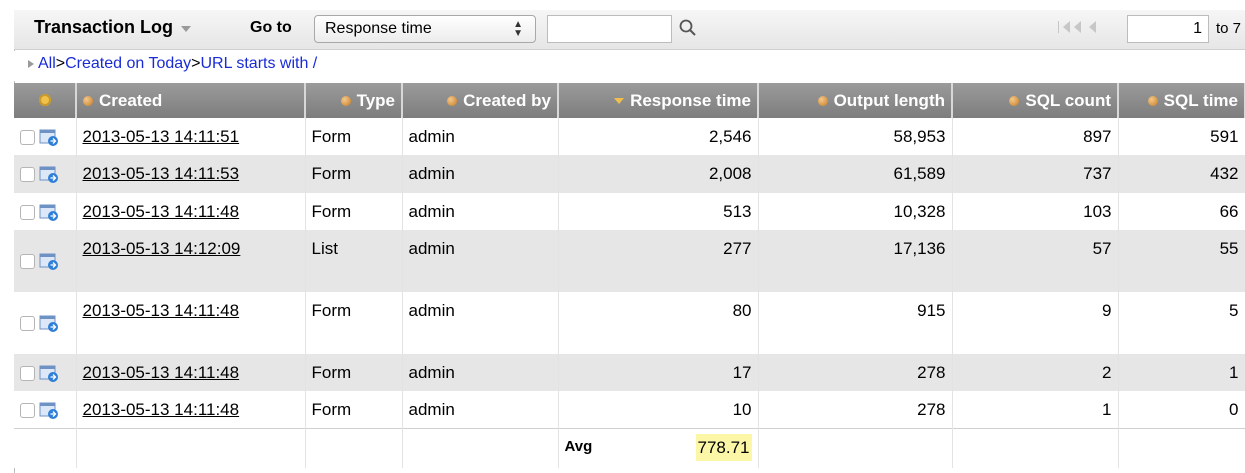  Describe the element at coordinates (658, 211) in the screenshot. I see `response-time-cell: 513` at that location.